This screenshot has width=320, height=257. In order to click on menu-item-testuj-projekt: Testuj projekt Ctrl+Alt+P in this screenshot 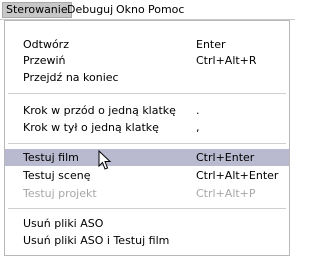, I will do `click(147, 193)`.